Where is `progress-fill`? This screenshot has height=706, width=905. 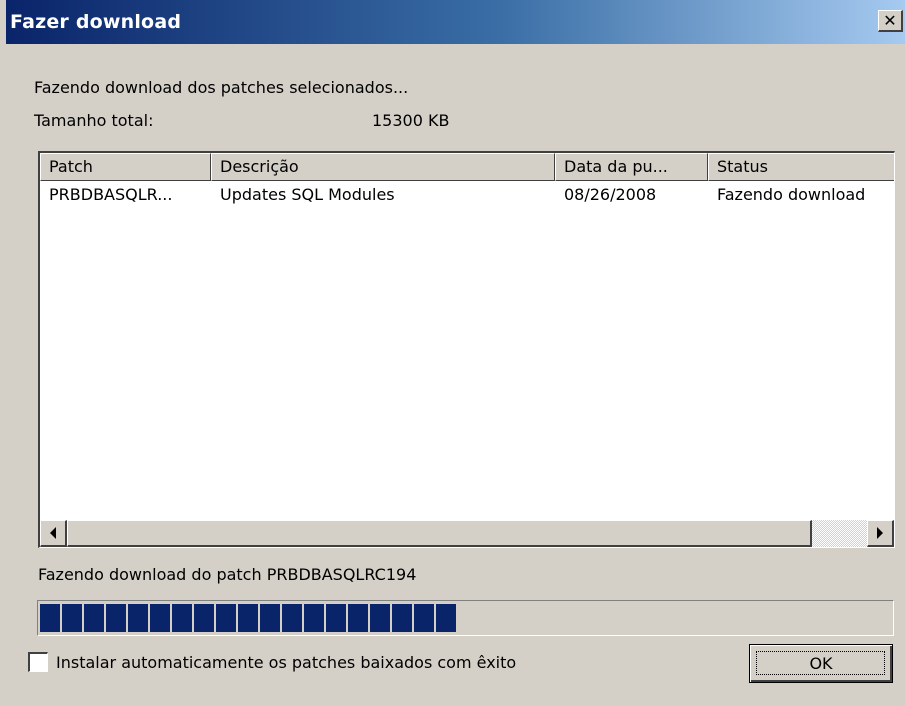
progress-fill is located at coordinates (465, 618).